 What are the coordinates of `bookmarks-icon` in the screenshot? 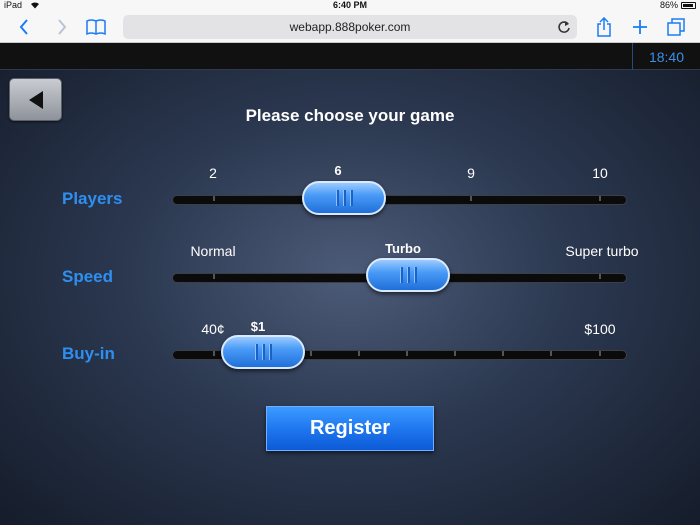 It's located at (96, 27).